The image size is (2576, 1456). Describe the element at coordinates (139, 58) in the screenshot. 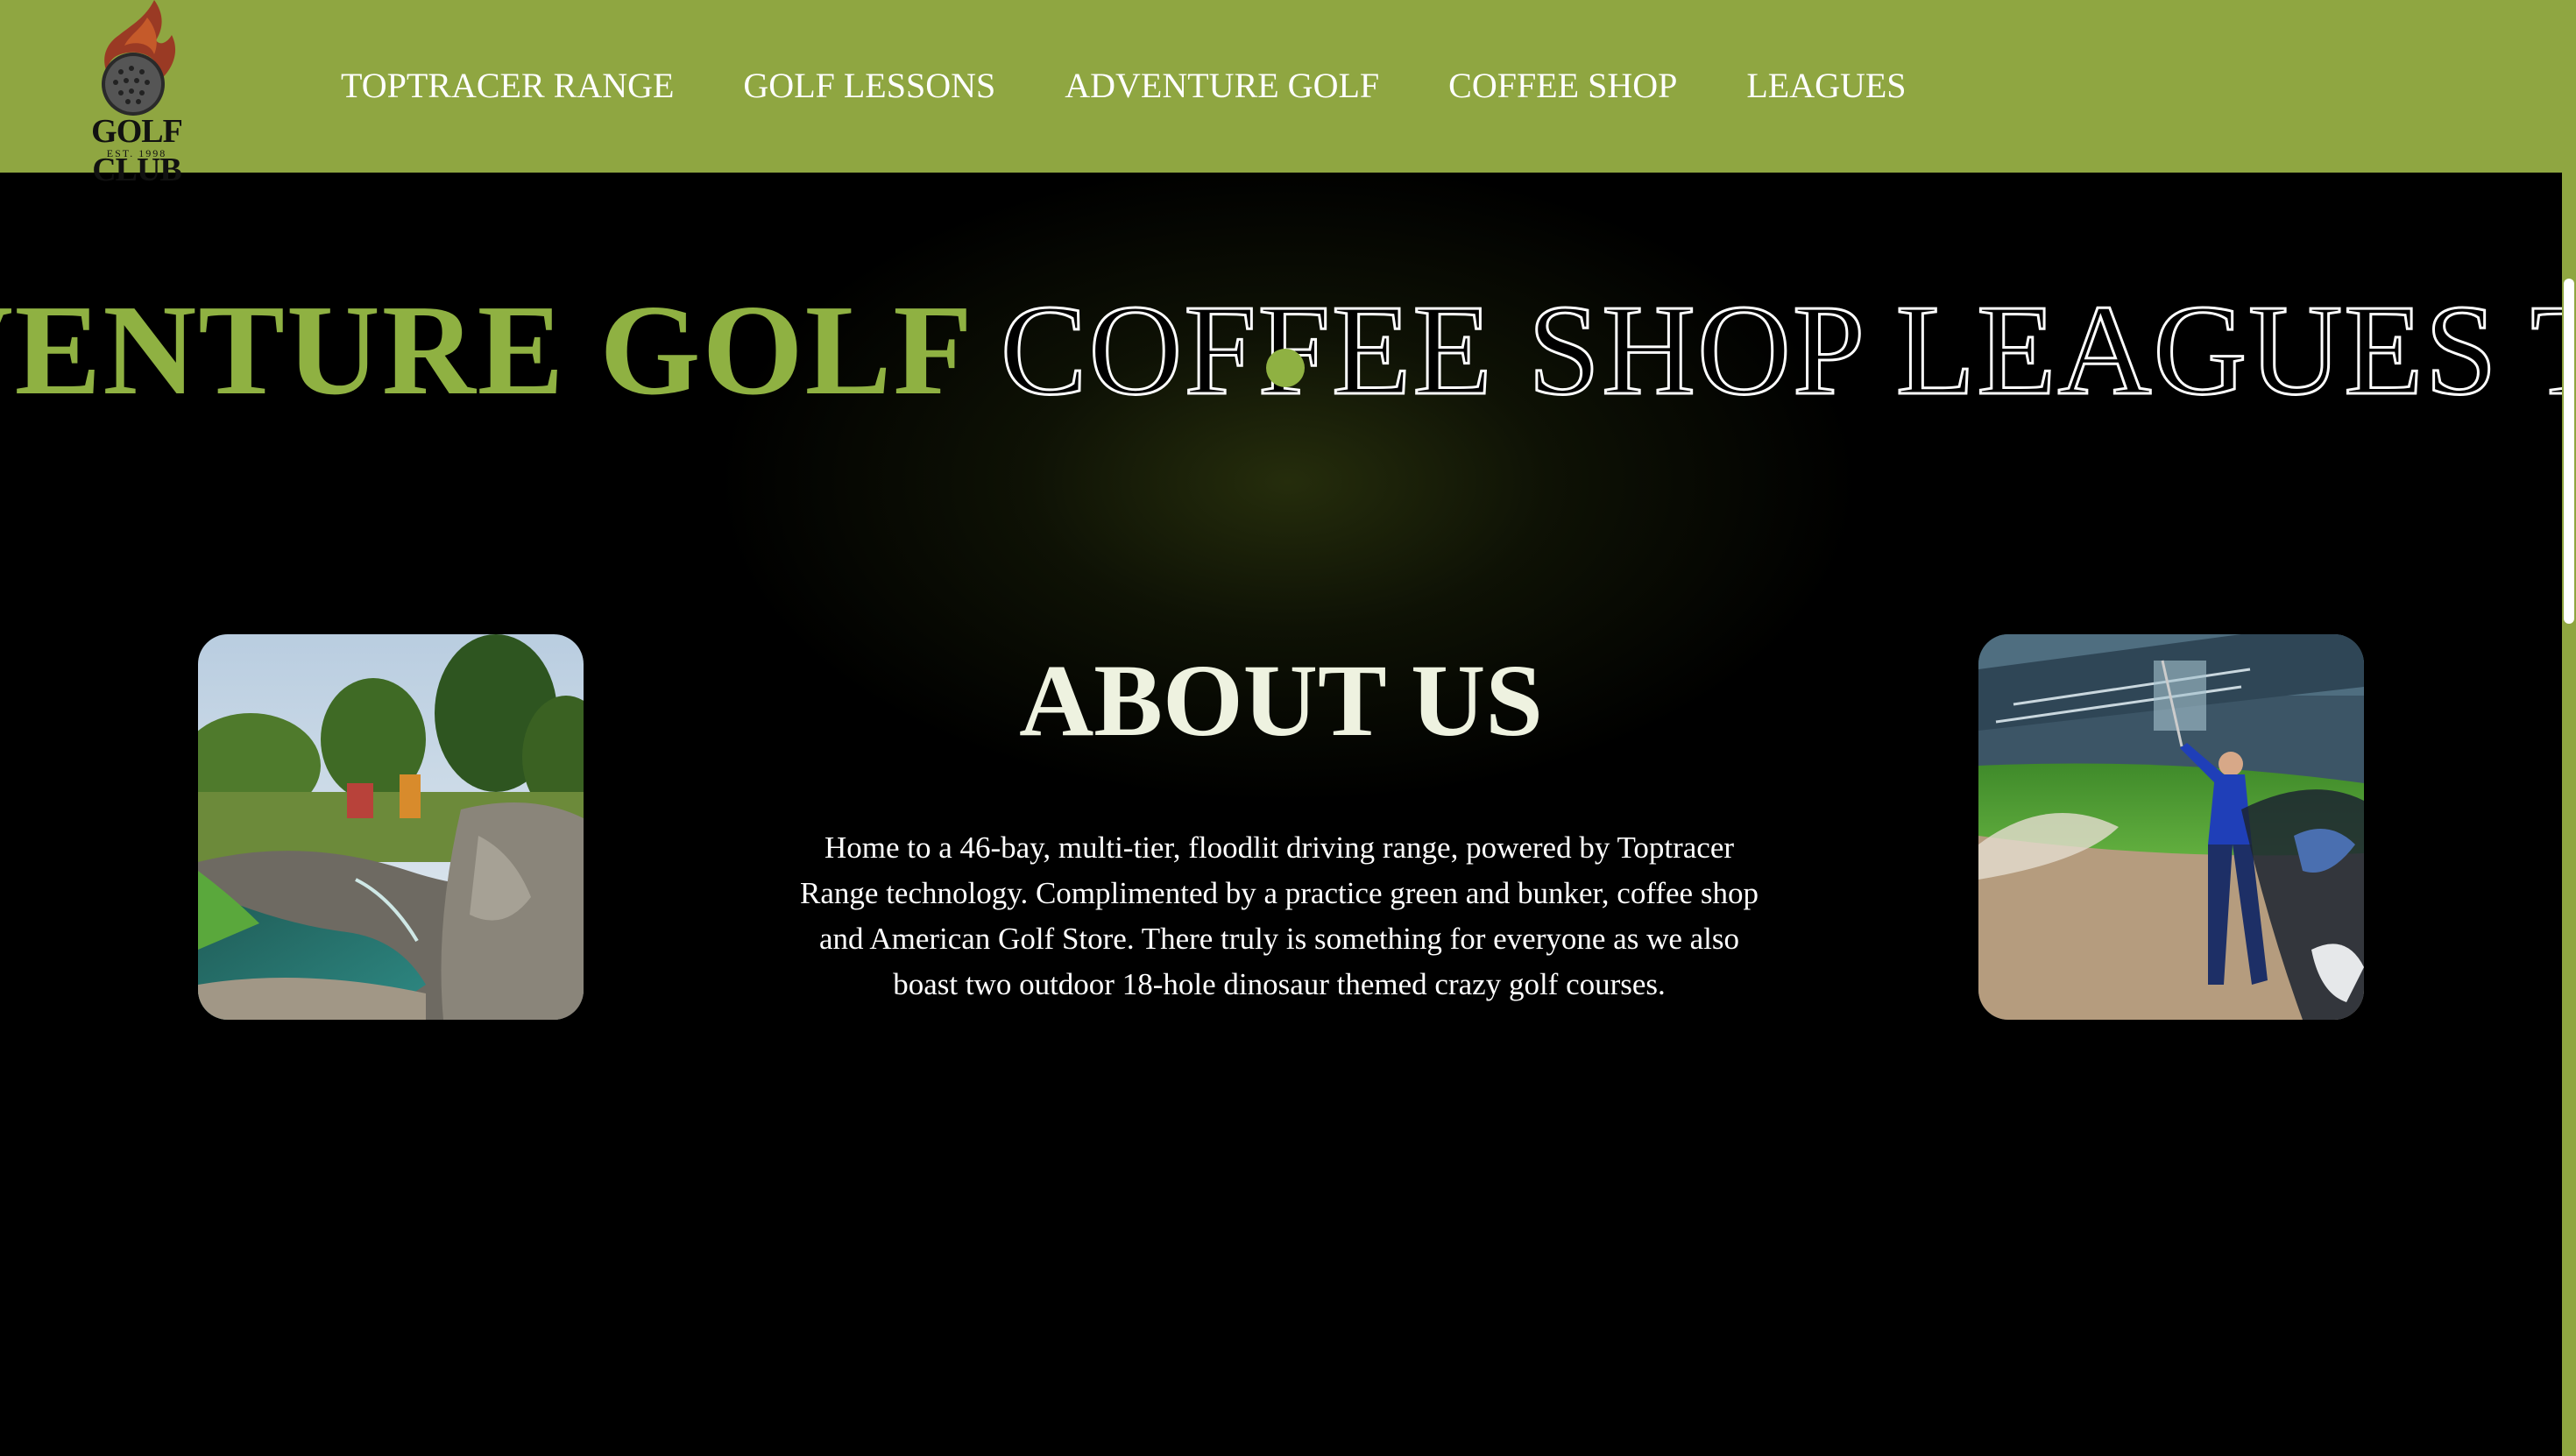

I see `flaming-golf-ball-icon` at that location.